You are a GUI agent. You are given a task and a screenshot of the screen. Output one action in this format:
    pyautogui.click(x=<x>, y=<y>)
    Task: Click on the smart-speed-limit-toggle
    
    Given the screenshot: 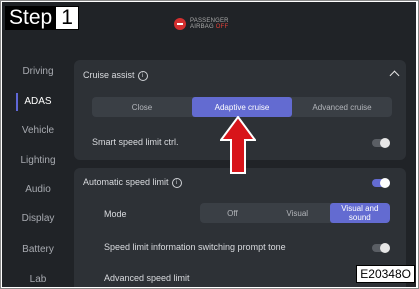 What is the action you would take?
    pyautogui.click(x=381, y=143)
    